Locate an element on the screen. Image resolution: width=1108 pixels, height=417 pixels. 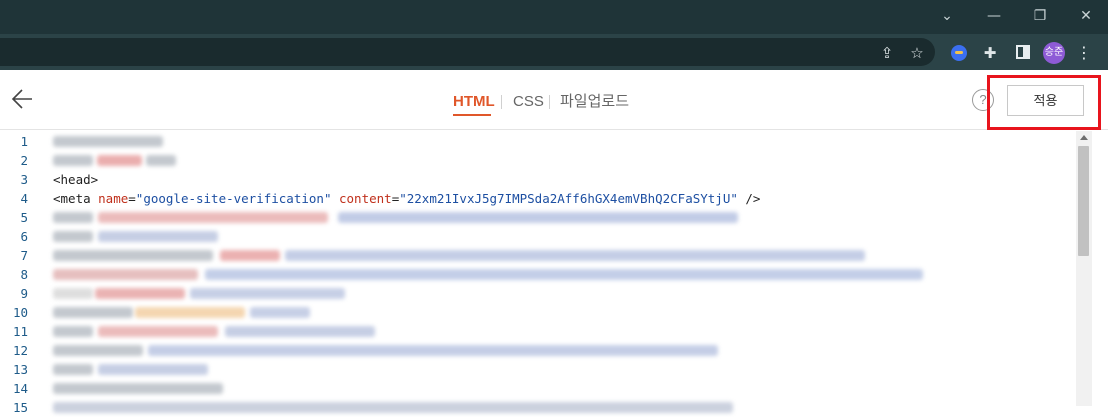
code-attr: name is located at coordinates (113, 198).